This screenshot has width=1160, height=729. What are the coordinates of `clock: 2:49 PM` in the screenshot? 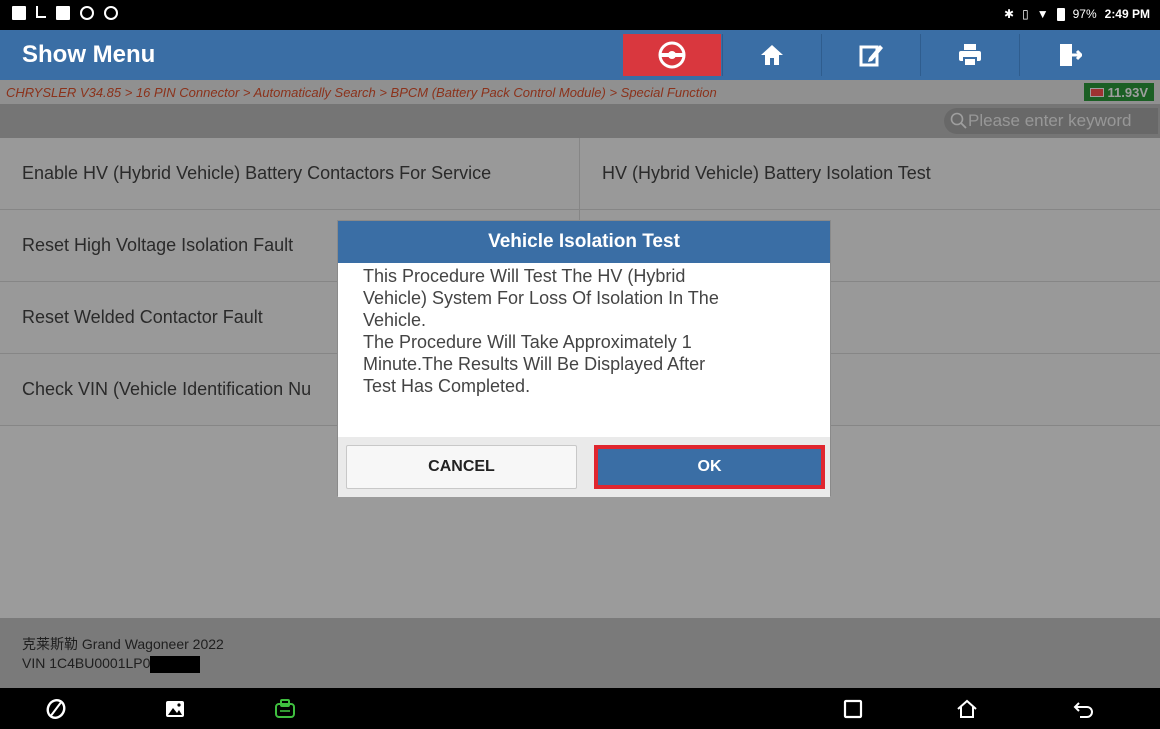 It's located at (1127, 14).